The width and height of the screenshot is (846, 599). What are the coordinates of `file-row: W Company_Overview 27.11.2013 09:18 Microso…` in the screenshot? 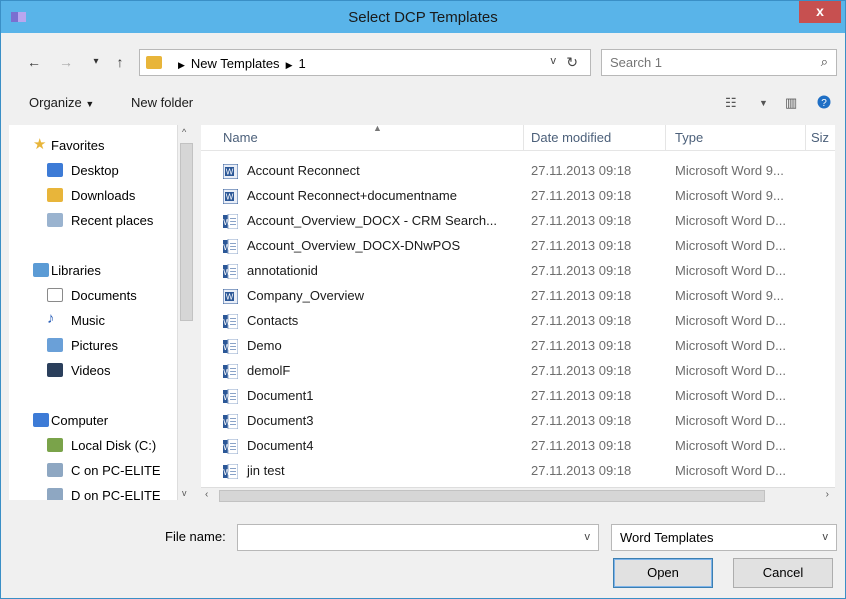 It's located at (511, 296).